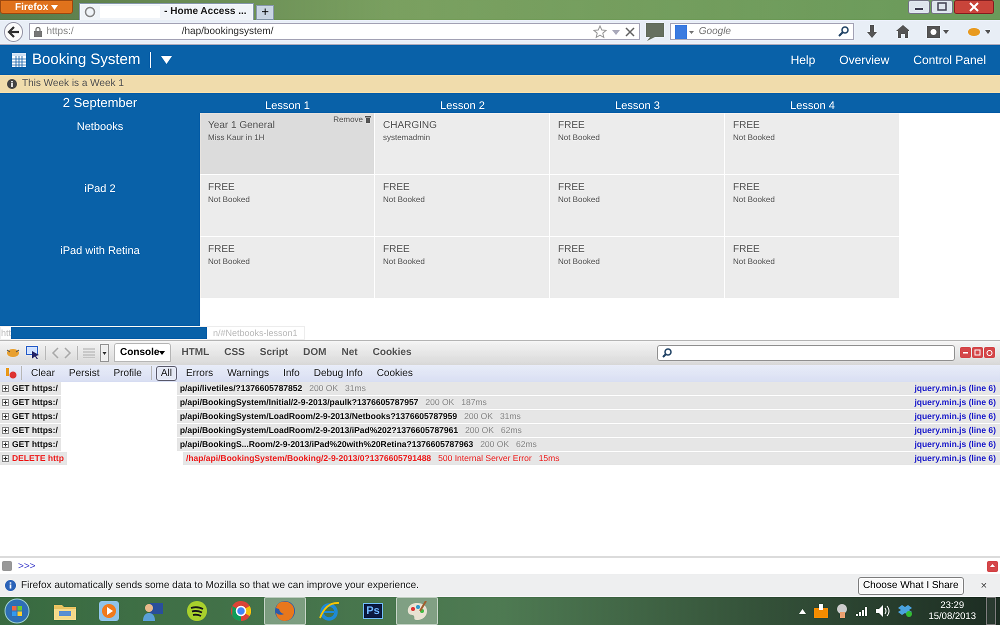 Image resolution: width=1000 pixels, height=625 pixels. I want to click on alert-icon, so click(821, 611).